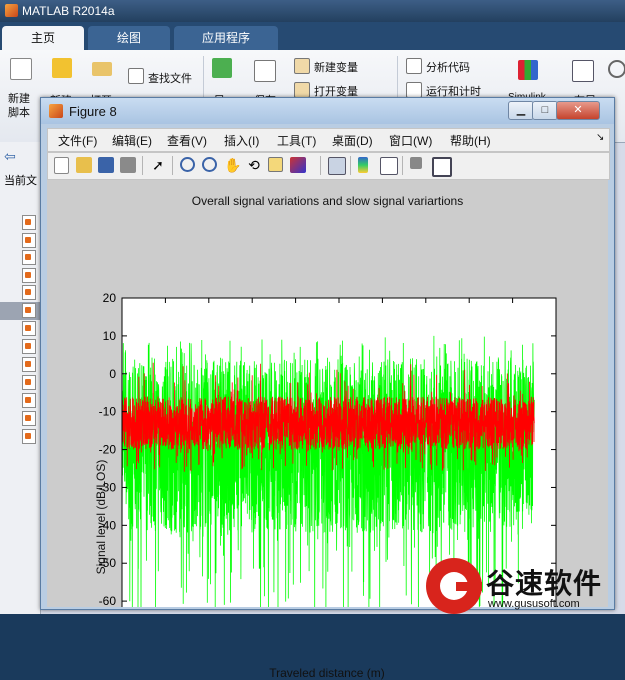  Describe the element at coordinates (10, 156) in the screenshot. I see `back-arrow-icon: ⇦` at that location.